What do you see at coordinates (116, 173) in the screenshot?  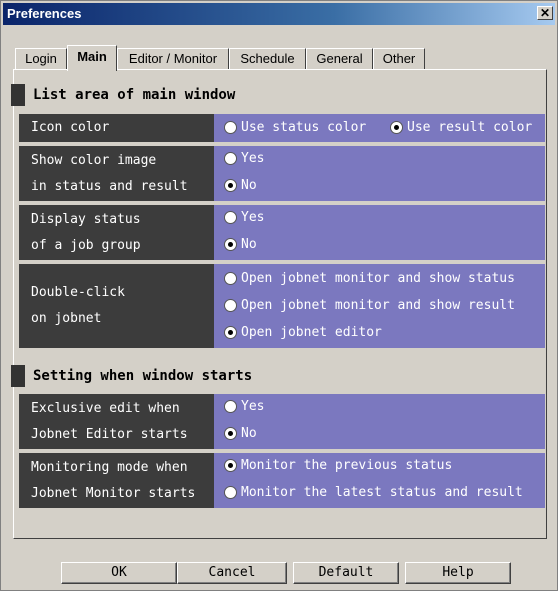 I see `row-label: Show color image in status and result` at bounding box center [116, 173].